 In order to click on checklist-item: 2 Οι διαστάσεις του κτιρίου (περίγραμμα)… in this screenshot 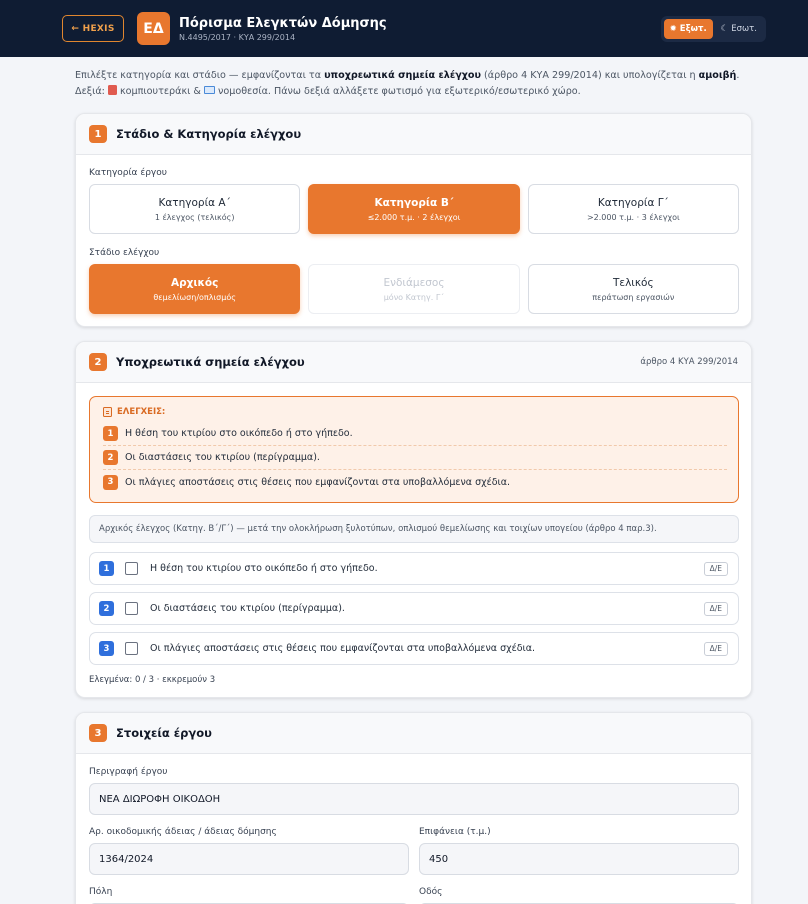, I will do `click(414, 608)`.